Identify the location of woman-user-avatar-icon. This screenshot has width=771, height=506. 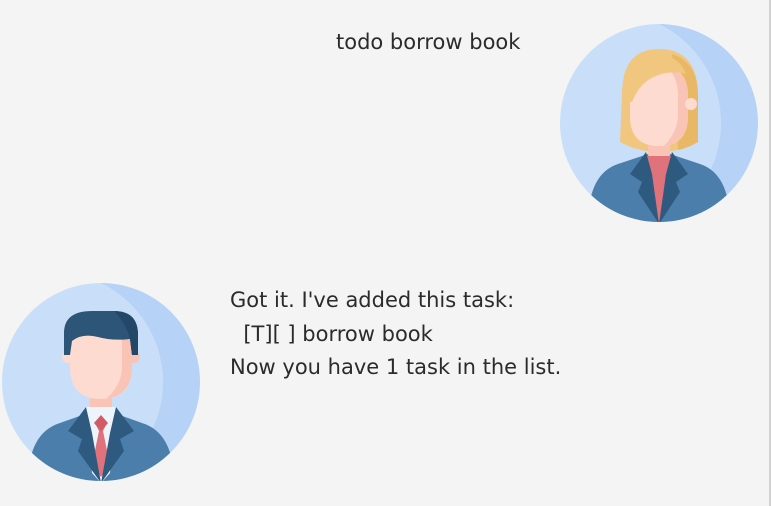
(659, 123).